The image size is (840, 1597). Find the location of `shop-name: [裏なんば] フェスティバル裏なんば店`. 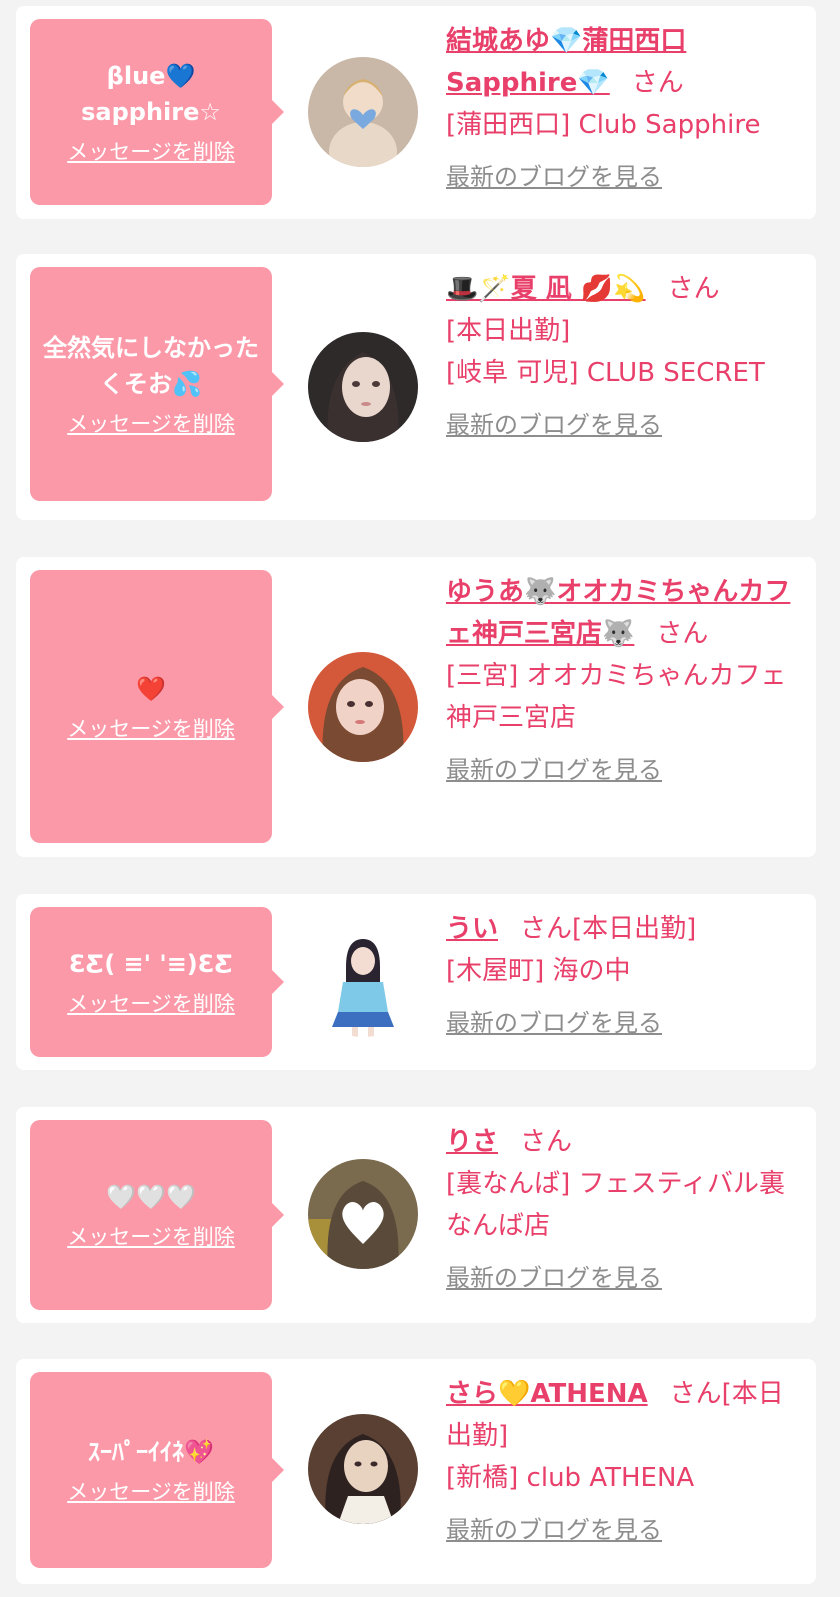

shop-name: [裏なんば] フェスティバル裏なんば店 is located at coordinates (615, 1205).